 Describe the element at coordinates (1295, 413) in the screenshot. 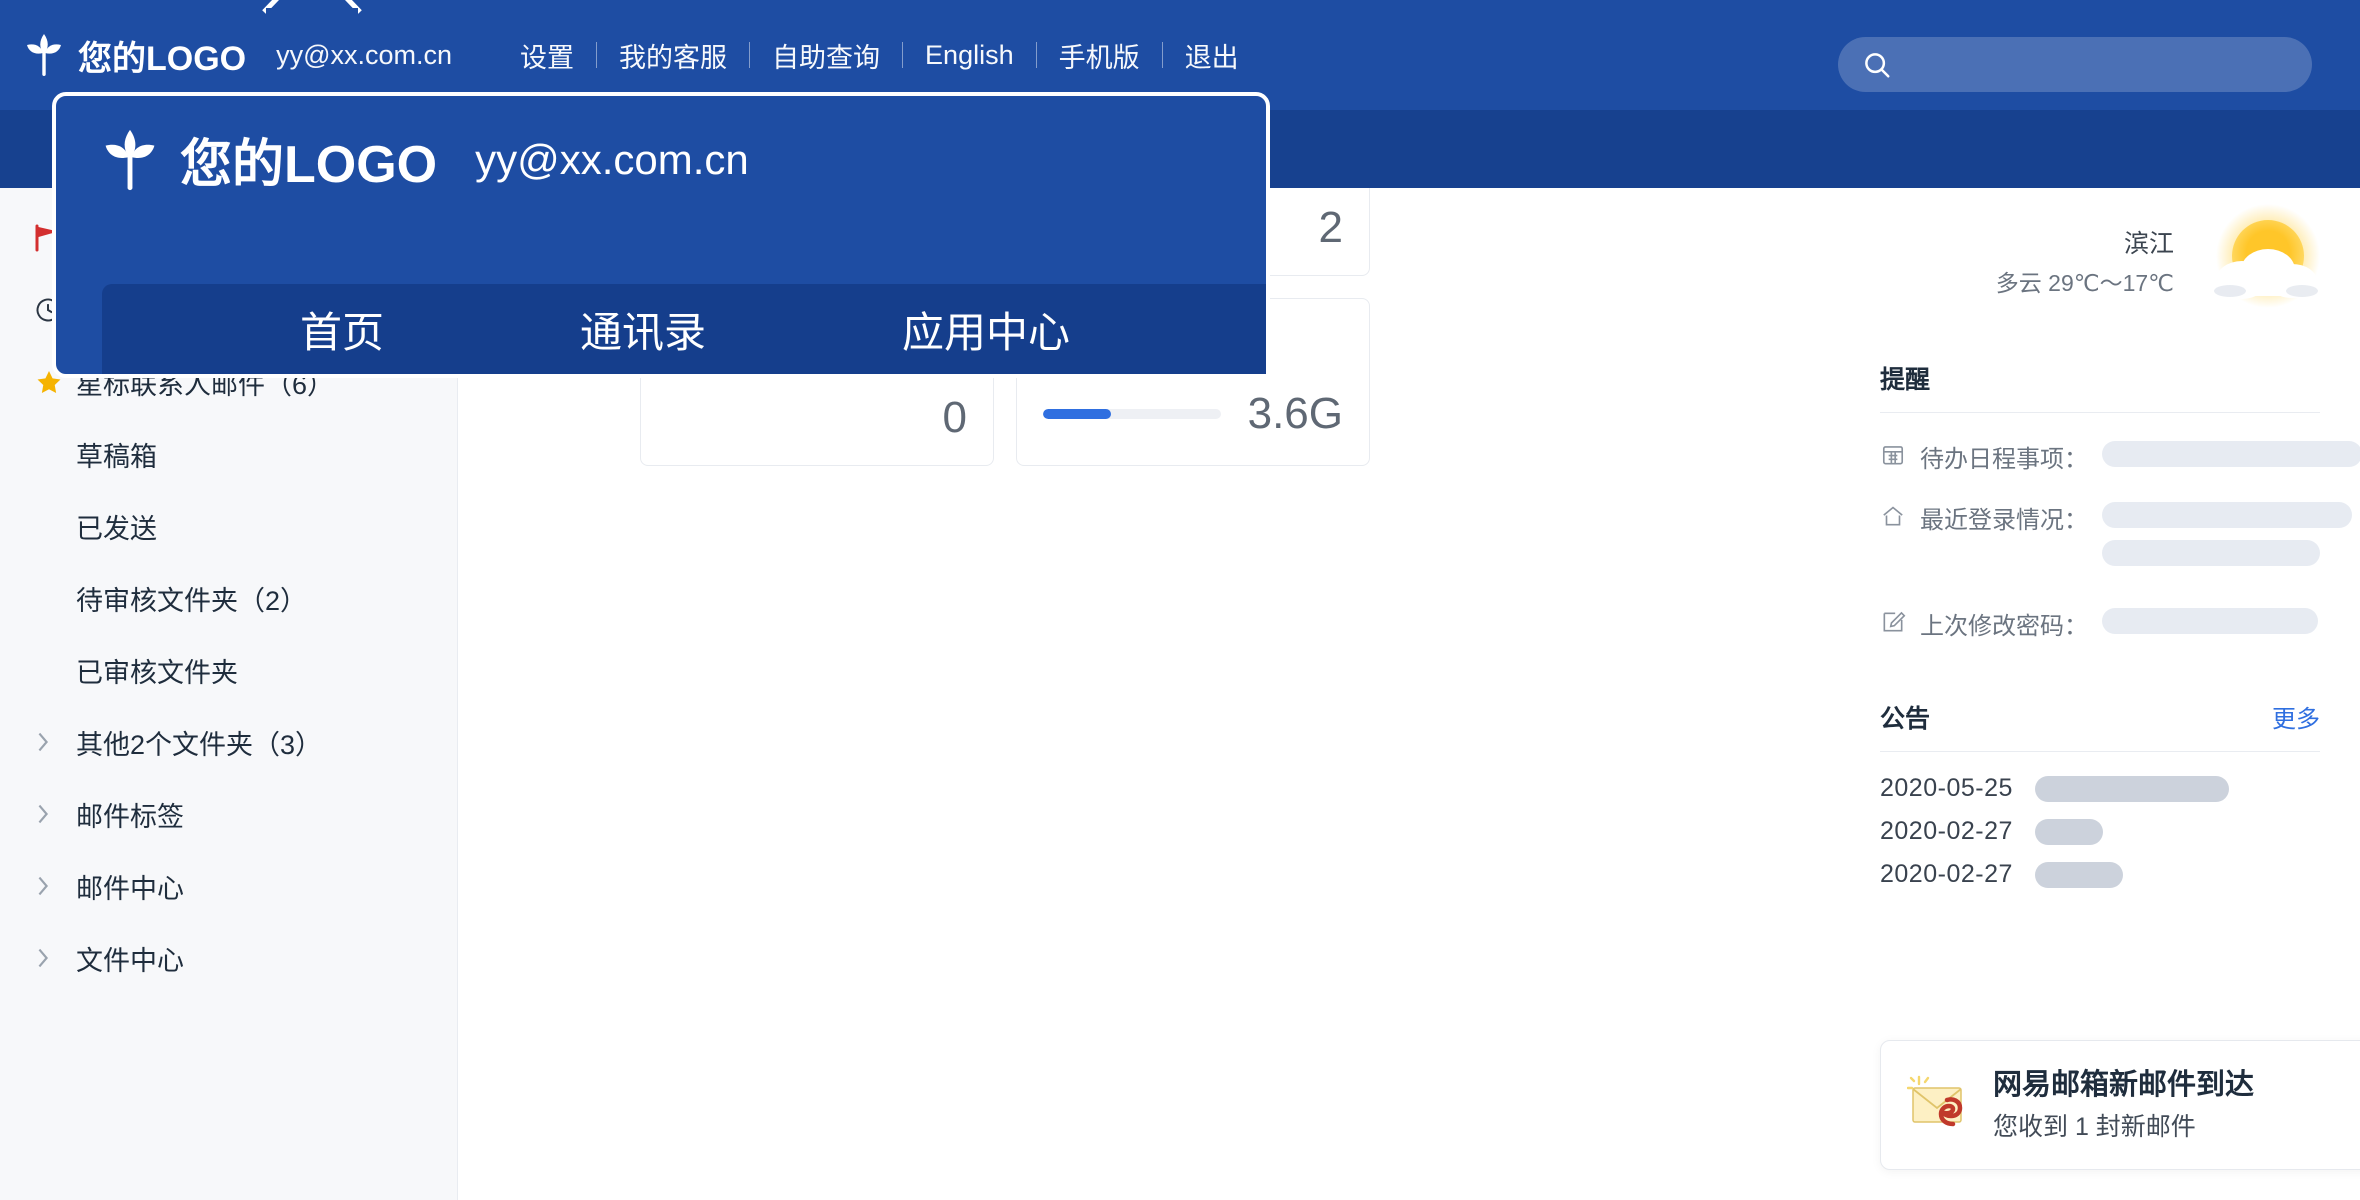

I see `card-value: 3.6G` at that location.